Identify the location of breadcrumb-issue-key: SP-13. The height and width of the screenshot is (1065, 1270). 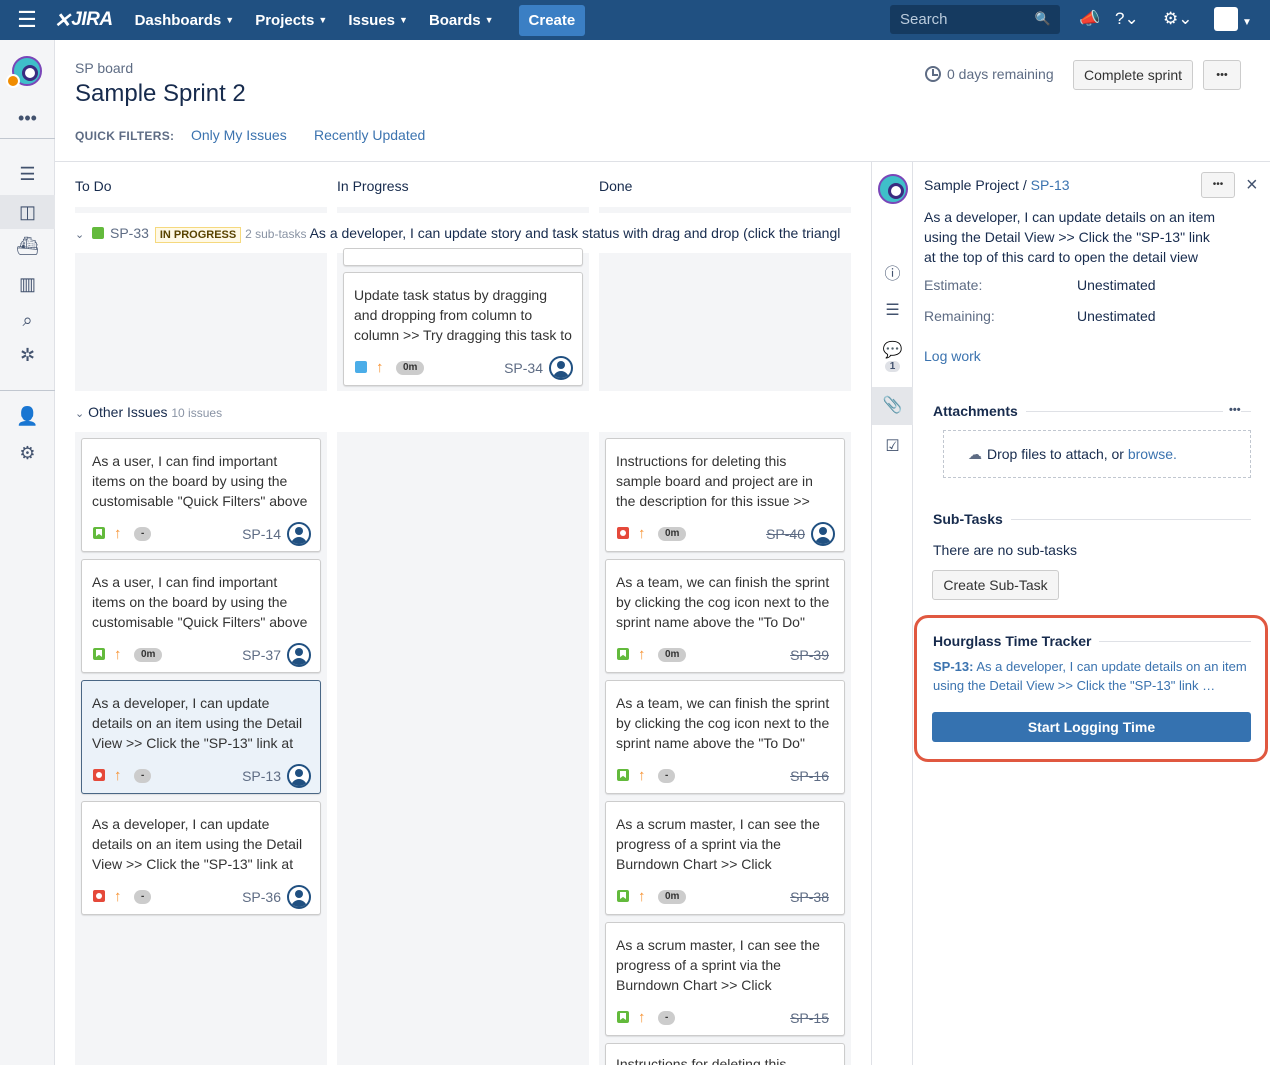
(1050, 185).